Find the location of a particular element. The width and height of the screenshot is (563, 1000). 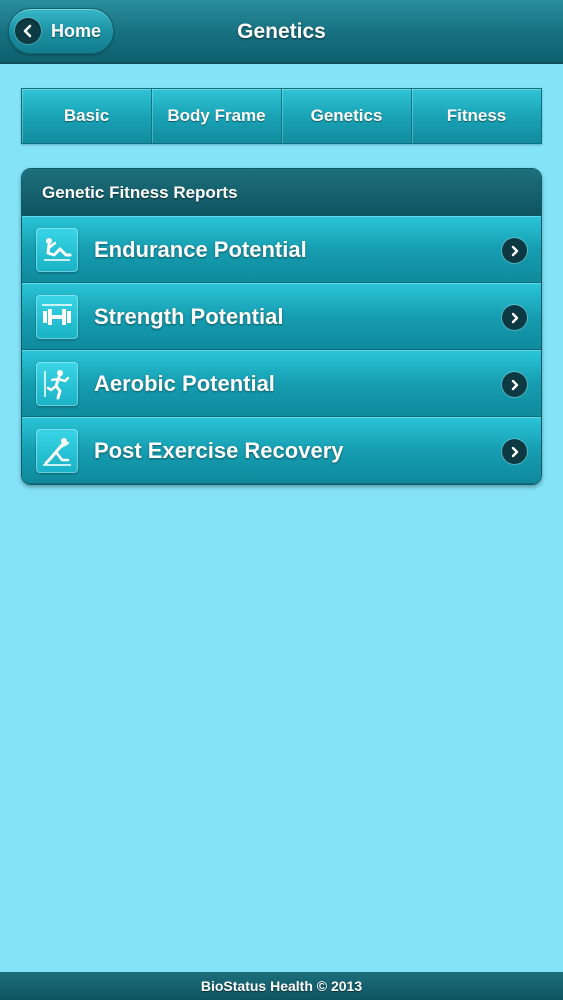

list-item-strength-potential: Strength Potential is located at coordinates (281, 316).